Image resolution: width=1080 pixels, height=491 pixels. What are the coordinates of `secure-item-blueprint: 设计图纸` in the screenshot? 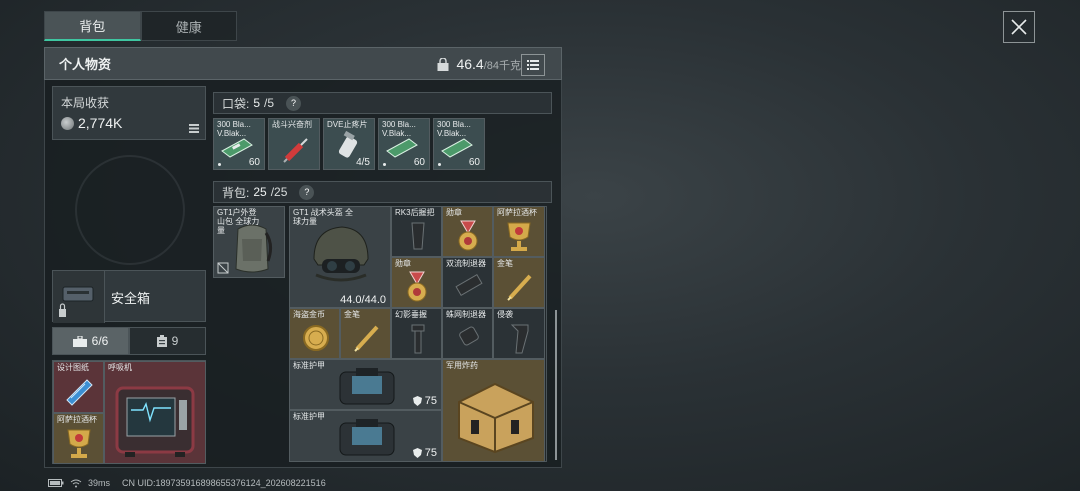 It's located at (78, 387).